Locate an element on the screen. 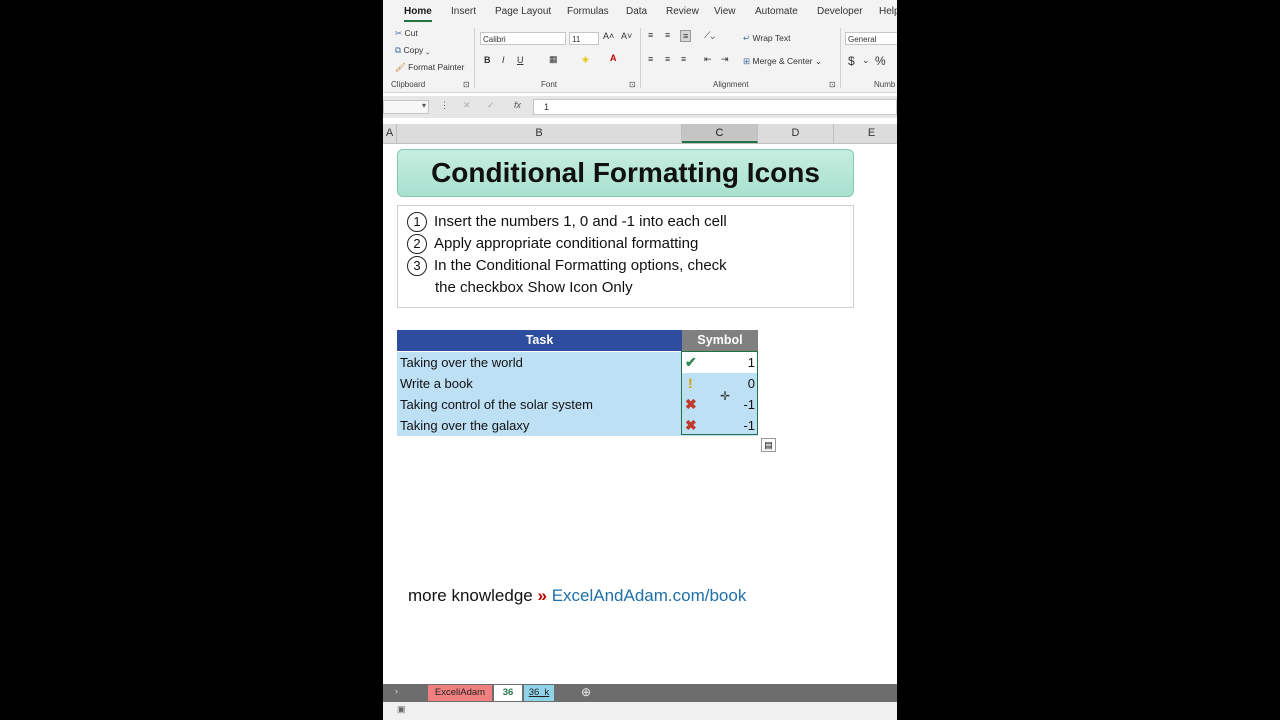  copy-button: ⧉ Copy ⌄ is located at coordinates (412, 50).